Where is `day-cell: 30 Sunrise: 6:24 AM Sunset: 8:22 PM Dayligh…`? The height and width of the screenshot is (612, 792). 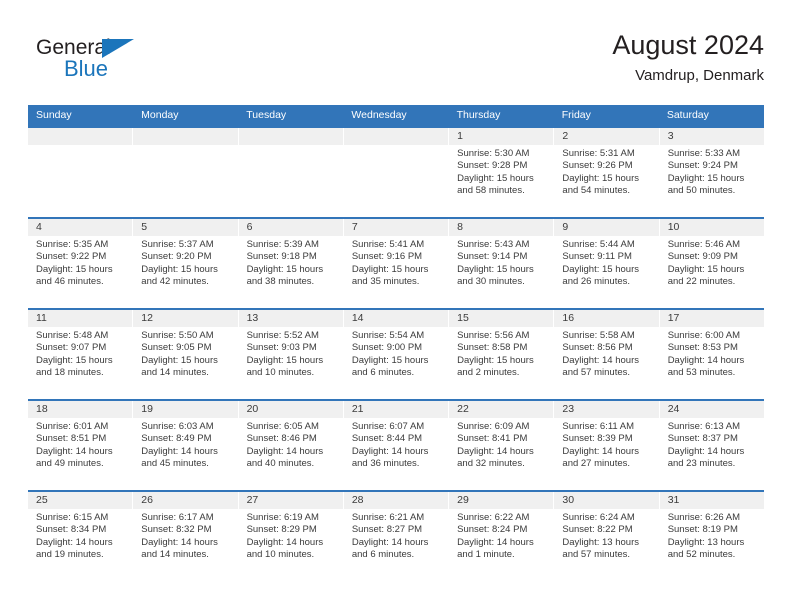 day-cell: 30 Sunrise: 6:24 AM Sunset: 8:22 PM Dayligh… is located at coordinates (607, 537).